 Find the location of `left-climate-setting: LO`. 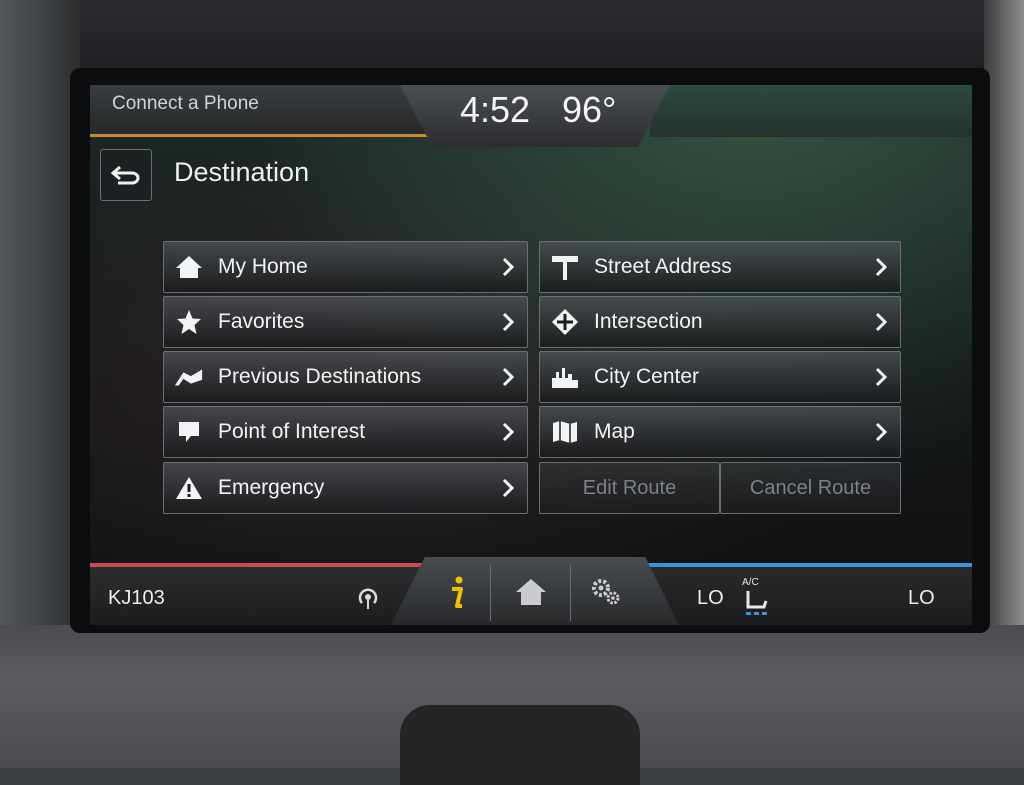

left-climate-setting: LO is located at coordinates (710, 598).